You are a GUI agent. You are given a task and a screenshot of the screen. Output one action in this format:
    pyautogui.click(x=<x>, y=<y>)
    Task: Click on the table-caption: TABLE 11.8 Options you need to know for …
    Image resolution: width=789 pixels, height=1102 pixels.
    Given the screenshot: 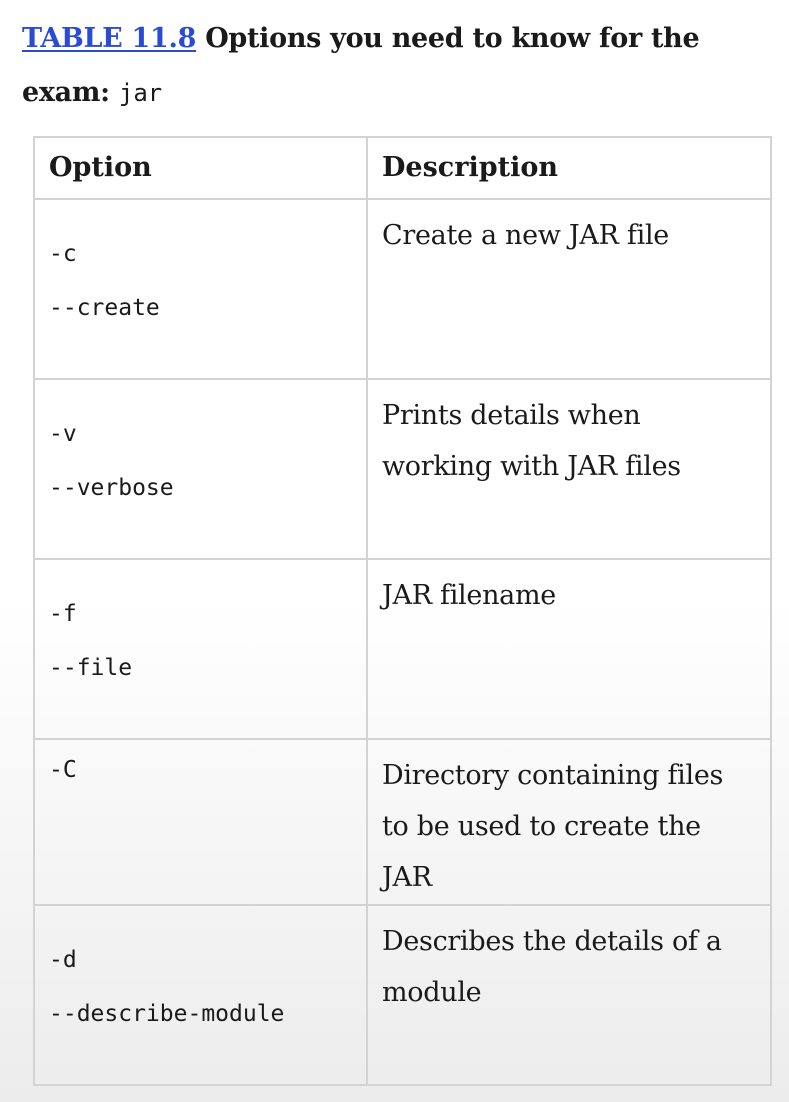 What is the action you would take?
    pyautogui.click(x=392, y=66)
    